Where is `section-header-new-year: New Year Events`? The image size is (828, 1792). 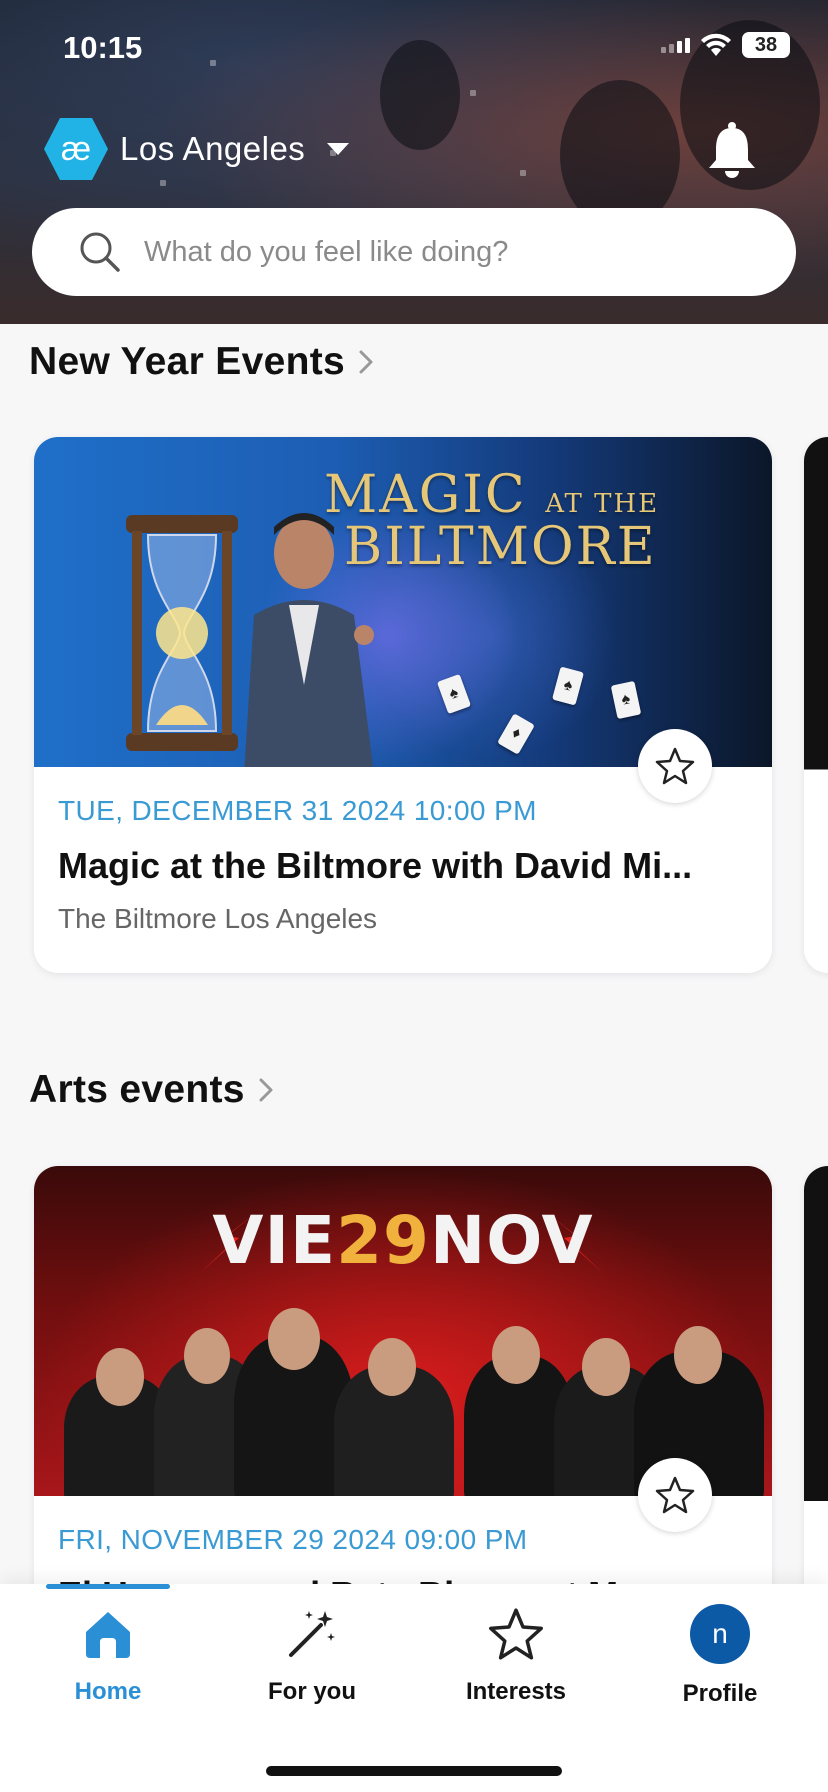
section-header-new-year: New Year Events is located at coordinates (203, 362).